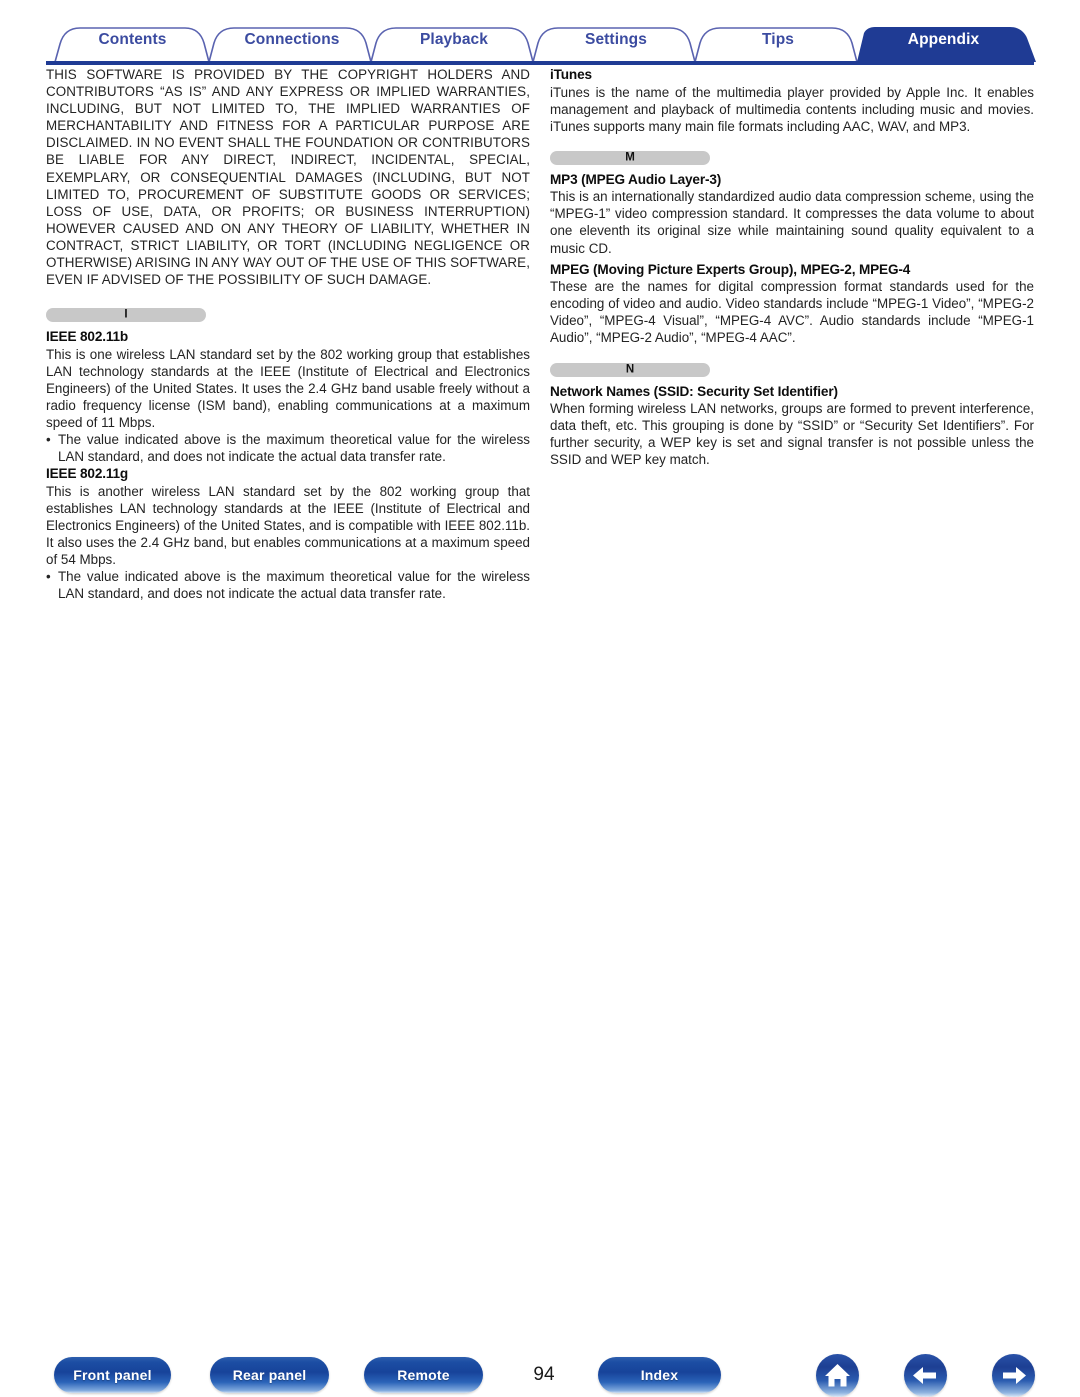 The width and height of the screenshot is (1080, 1397). I want to click on section-letter-bar-n: N, so click(630, 369).